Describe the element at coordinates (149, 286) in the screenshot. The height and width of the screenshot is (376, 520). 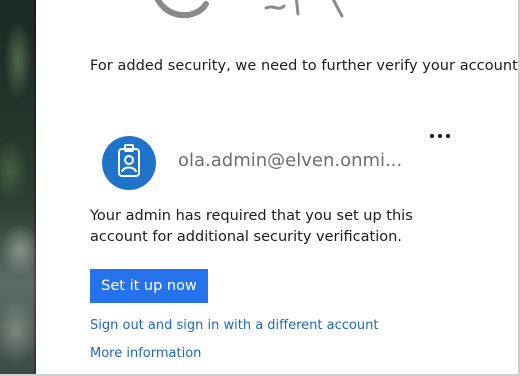
I see `set-it-up-button: Set it up now` at that location.